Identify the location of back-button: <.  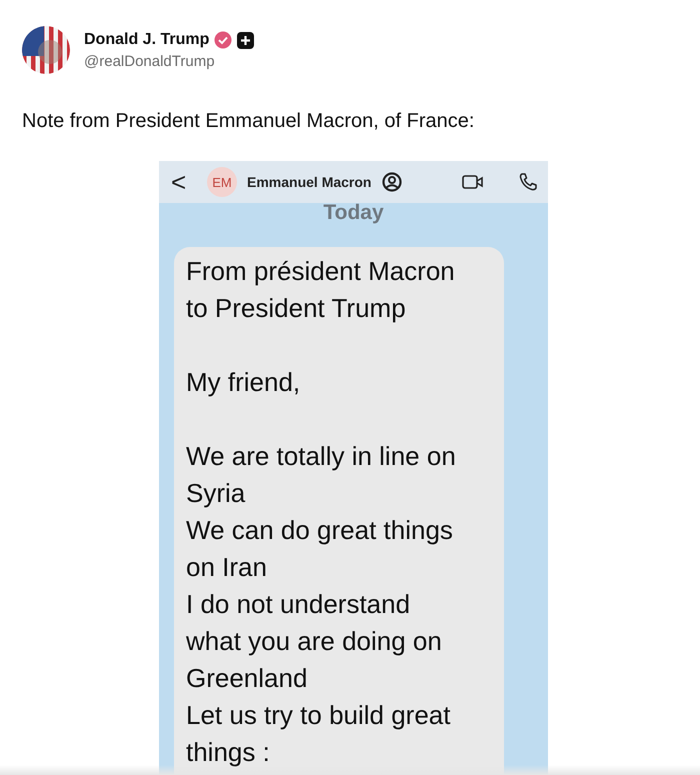
(184, 182).